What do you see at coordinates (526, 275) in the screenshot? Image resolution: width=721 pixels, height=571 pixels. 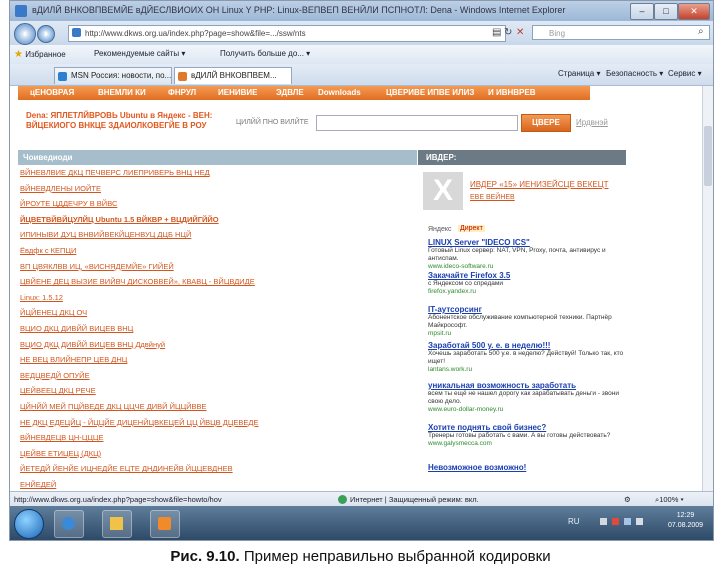 I see `ad-title: Закачайте Firefox 3.5` at bounding box center [526, 275].